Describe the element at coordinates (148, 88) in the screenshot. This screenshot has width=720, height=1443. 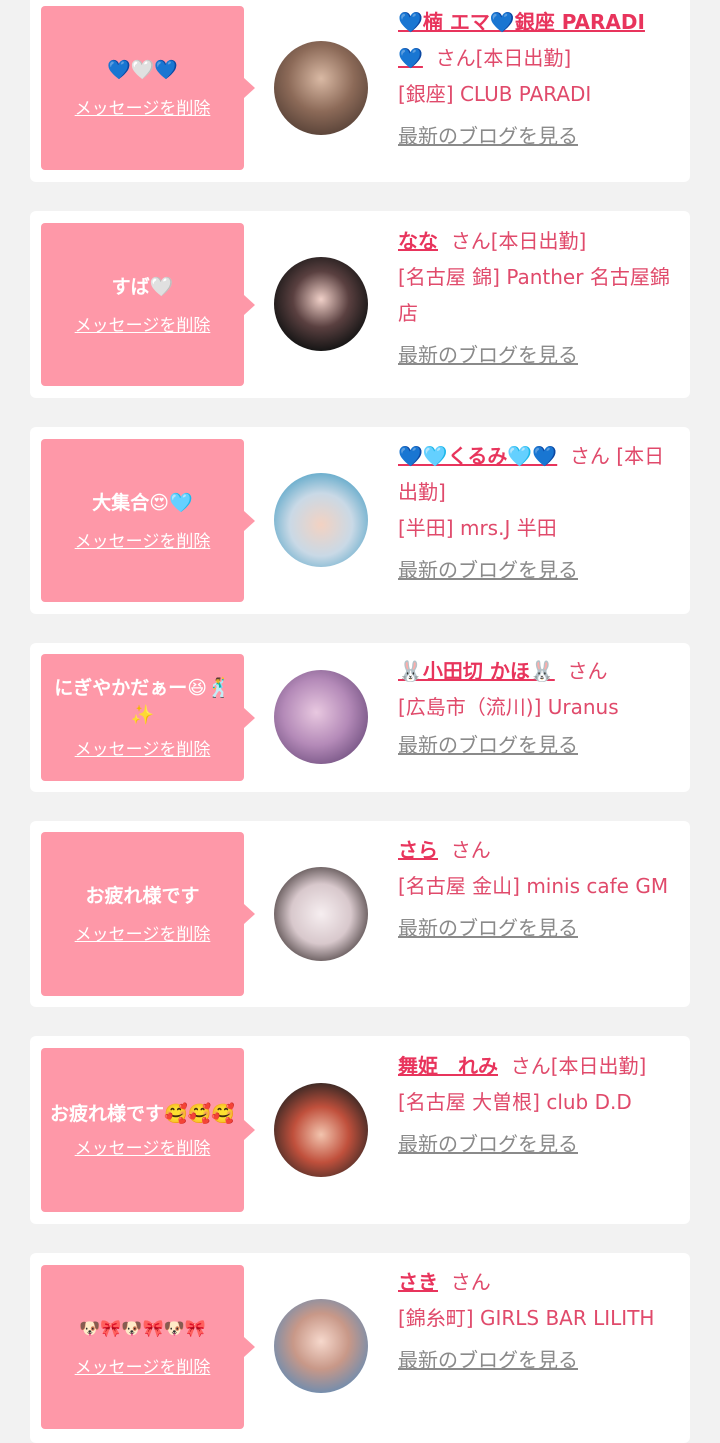
I see `message-bubble: 💙🤍💙 メッセージを削除` at that location.